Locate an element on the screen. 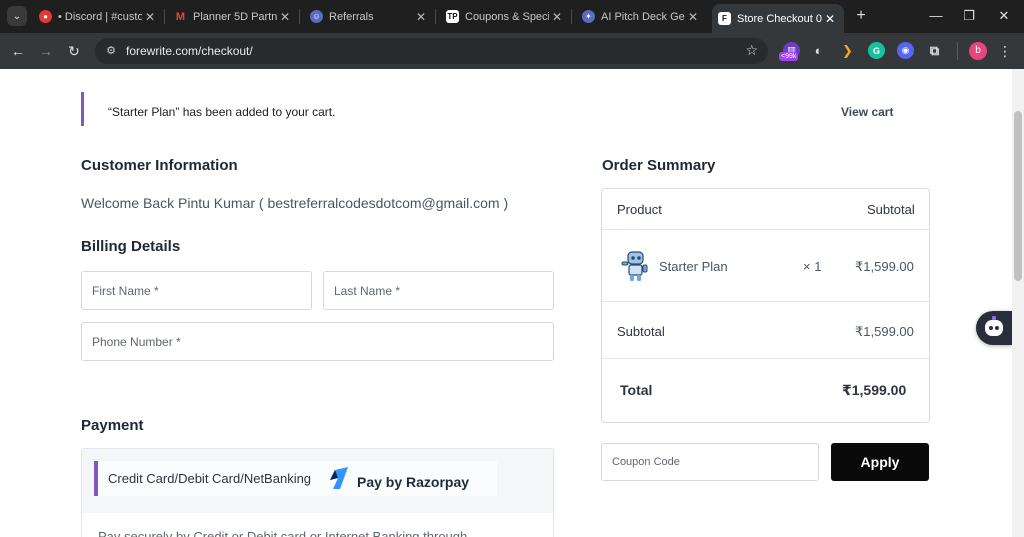  toolbar-divider is located at coordinates (957, 51).